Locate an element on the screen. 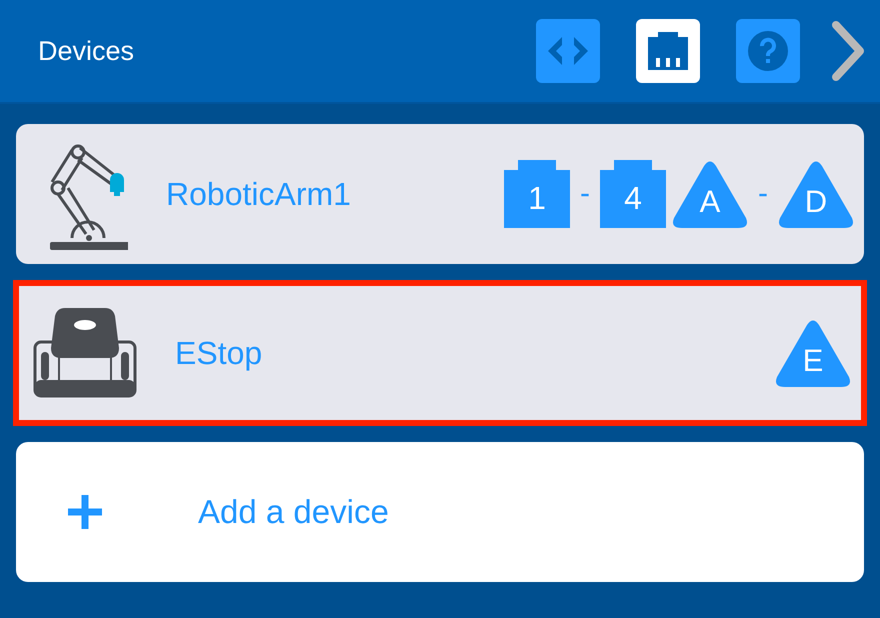  emergency-stop-icon is located at coordinates (85, 353).